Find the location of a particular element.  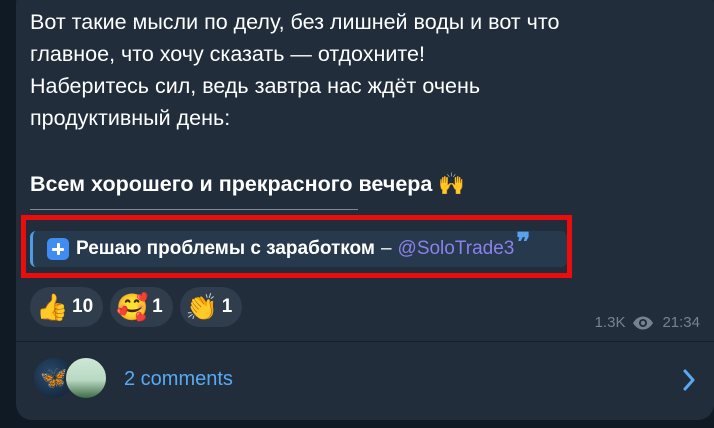

message-meta: 1.3K 21:34 is located at coordinates (647, 322).